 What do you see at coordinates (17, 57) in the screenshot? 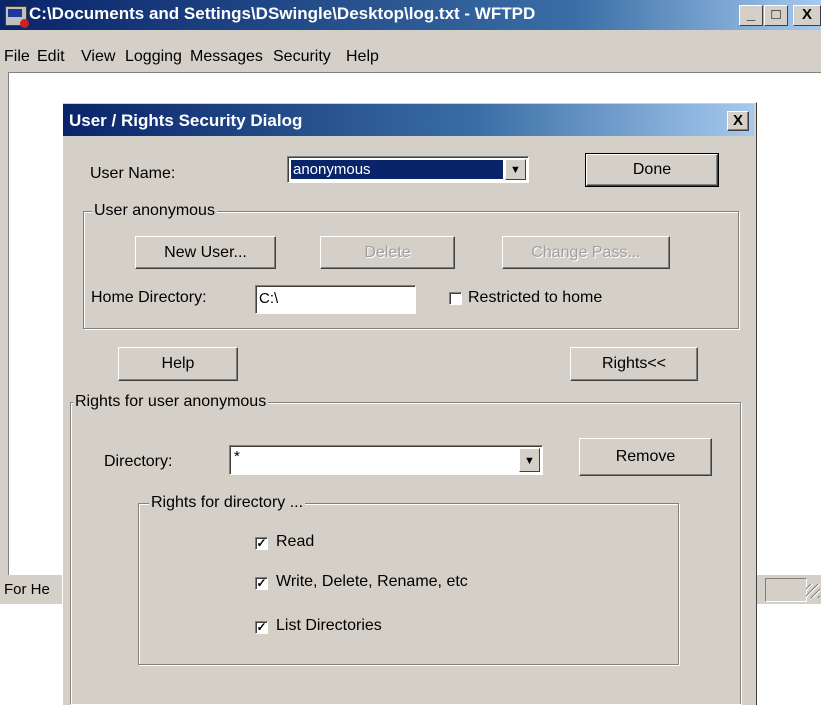
I see `menu-file: File` at bounding box center [17, 57].